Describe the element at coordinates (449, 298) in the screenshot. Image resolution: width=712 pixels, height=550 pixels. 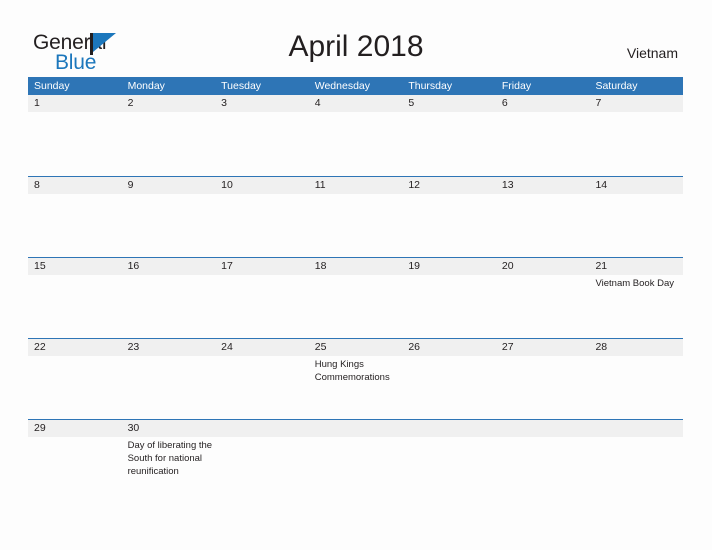
I see `calendar-day-cell: 19` at that location.